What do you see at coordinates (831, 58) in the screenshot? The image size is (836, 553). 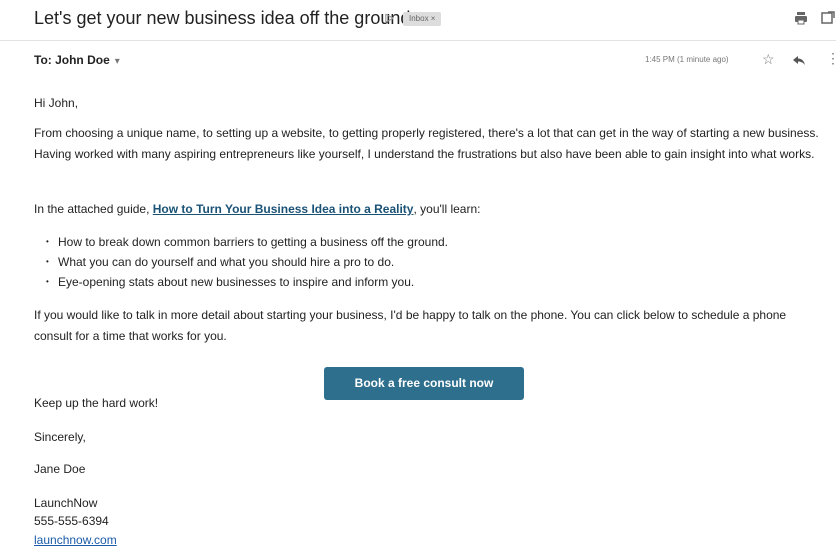 I see `more-vertical-icon: ⋮` at bounding box center [831, 58].